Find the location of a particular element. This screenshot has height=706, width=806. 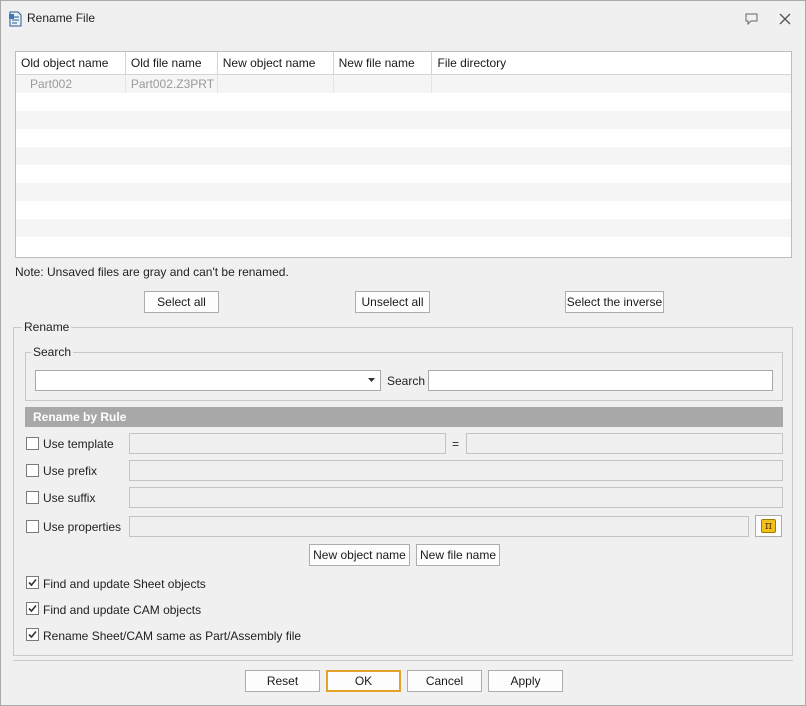

find-cam-label: Find and update CAM objects is located at coordinates (122, 610).